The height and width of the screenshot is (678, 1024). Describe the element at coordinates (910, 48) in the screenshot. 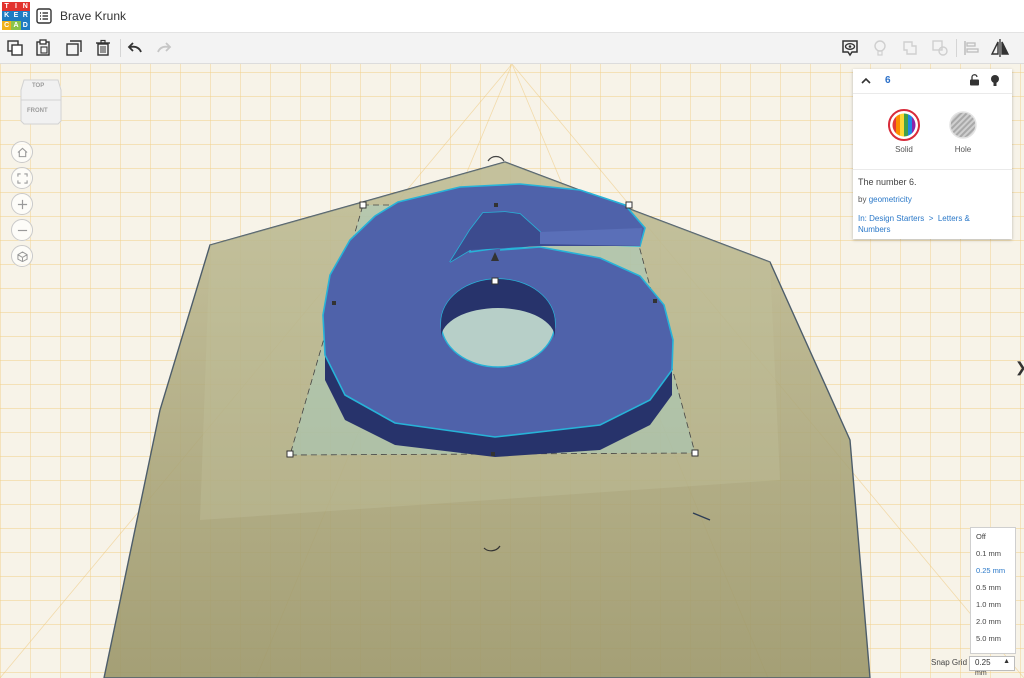

I see `group-icon` at that location.